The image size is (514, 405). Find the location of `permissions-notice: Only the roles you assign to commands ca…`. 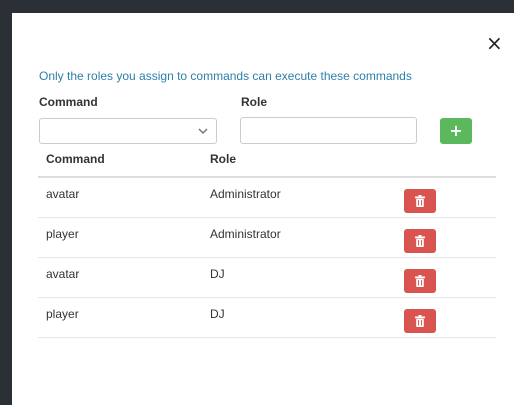

permissions-notice: Only the roles you assign to commands ca… is located at coordinates (225, 76).